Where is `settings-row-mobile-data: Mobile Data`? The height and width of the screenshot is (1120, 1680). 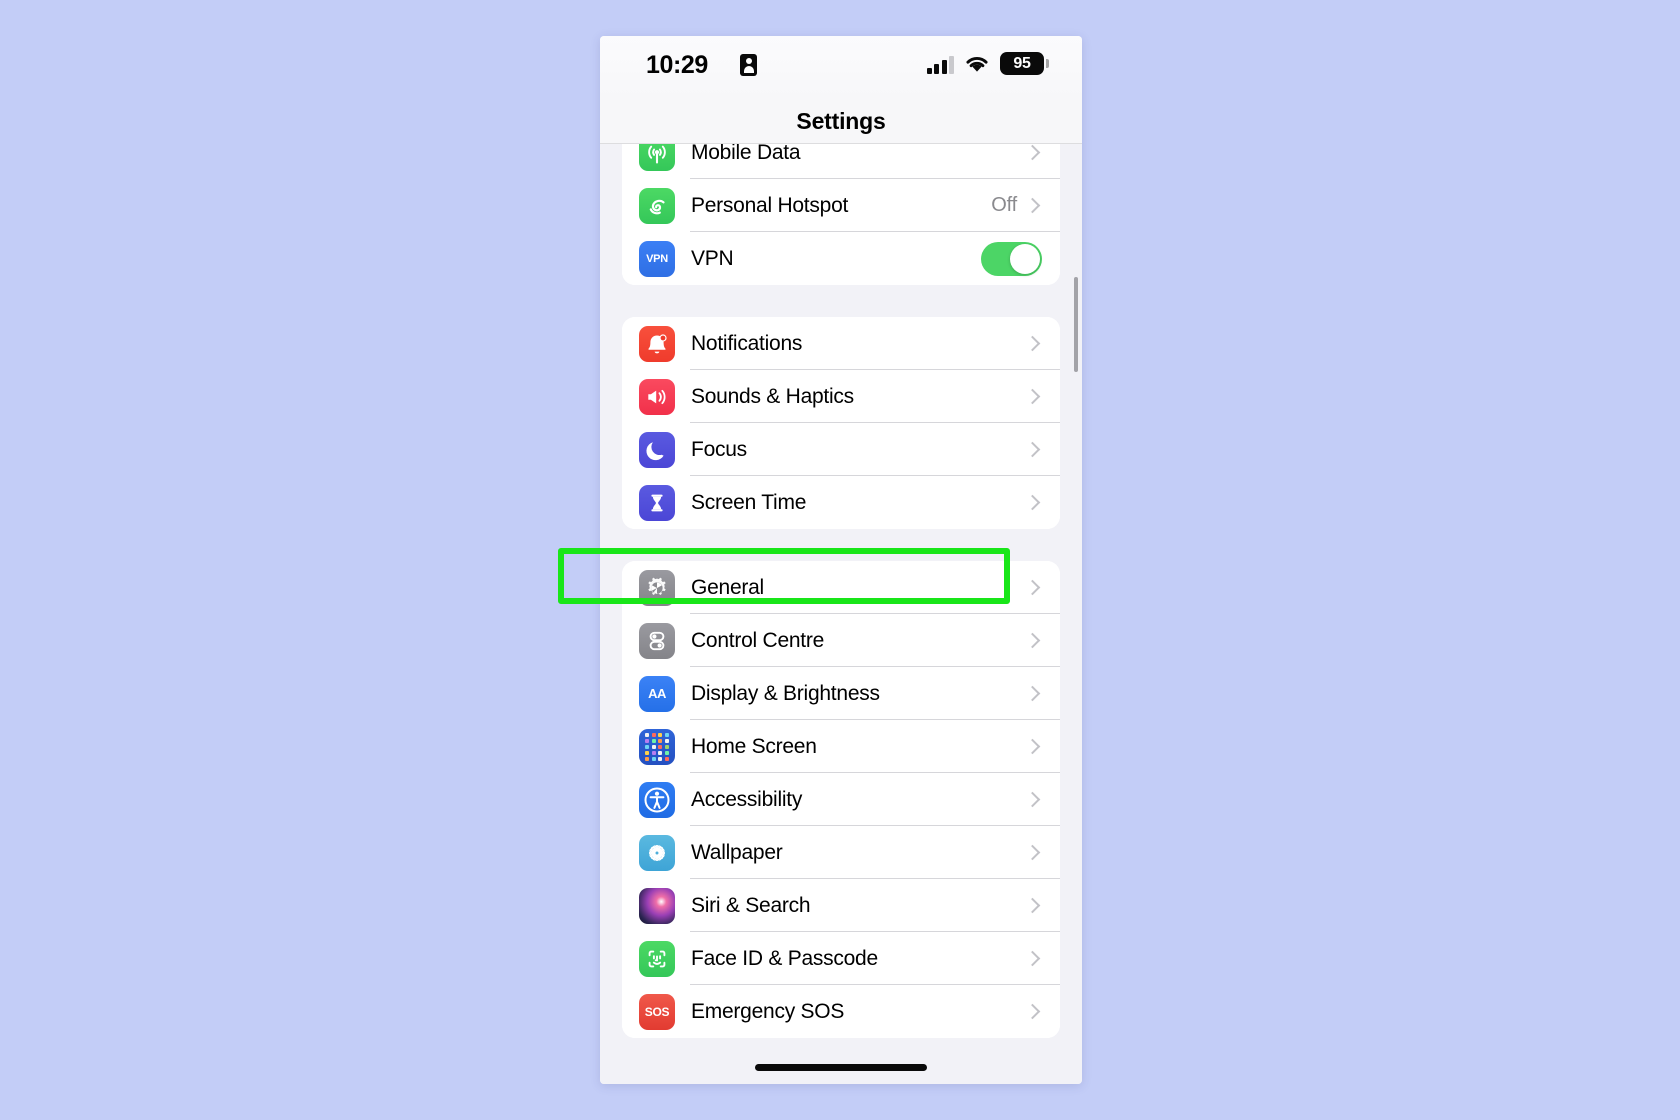 settings-row-mobile-data: Mobile Data is located at coordinates (841, 161).